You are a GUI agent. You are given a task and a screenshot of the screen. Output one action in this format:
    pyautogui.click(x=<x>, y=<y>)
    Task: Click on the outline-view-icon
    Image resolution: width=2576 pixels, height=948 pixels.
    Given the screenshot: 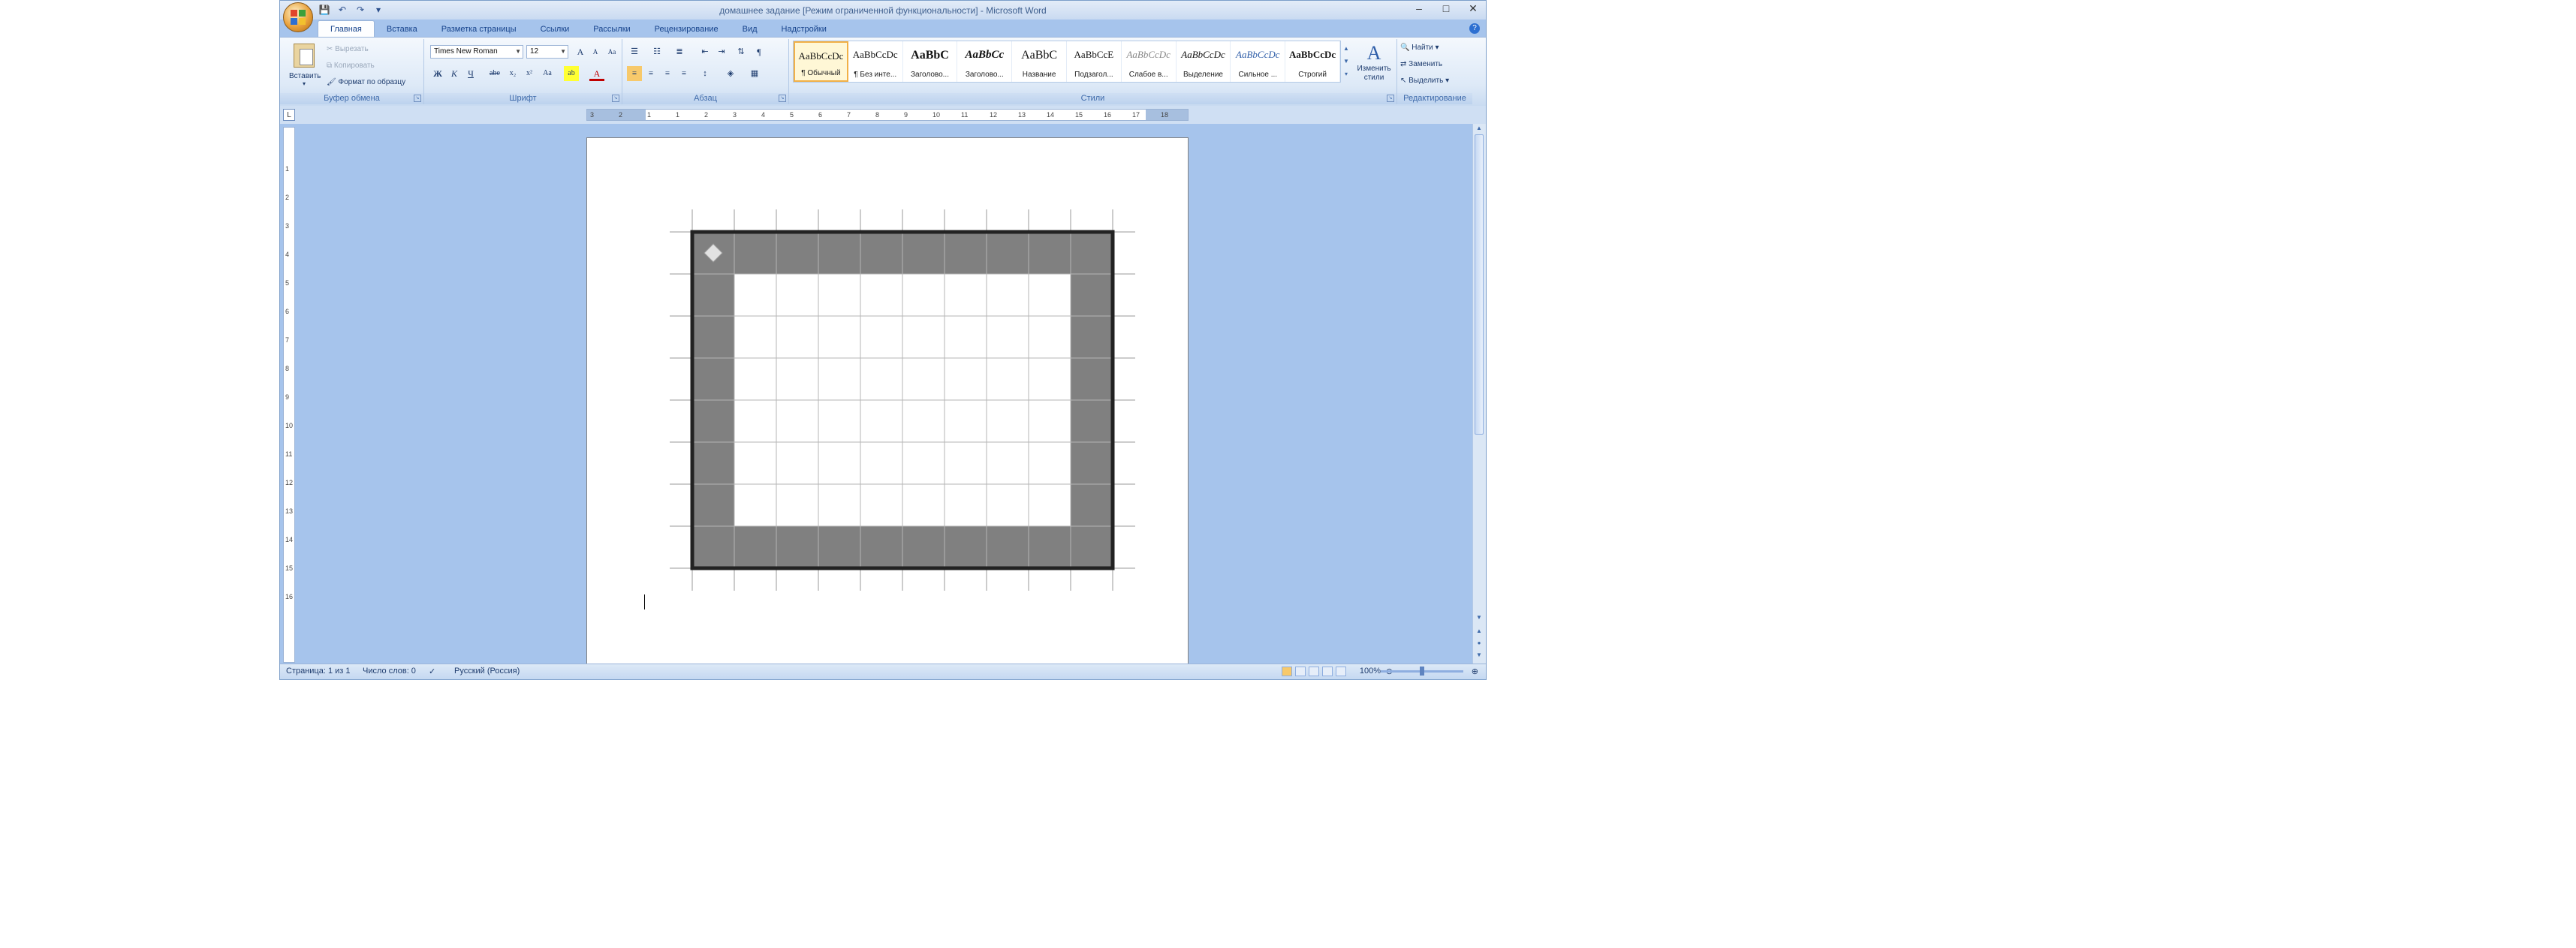 What is the action you would take?
    pyautogui.click(x=1327, y=671)
    